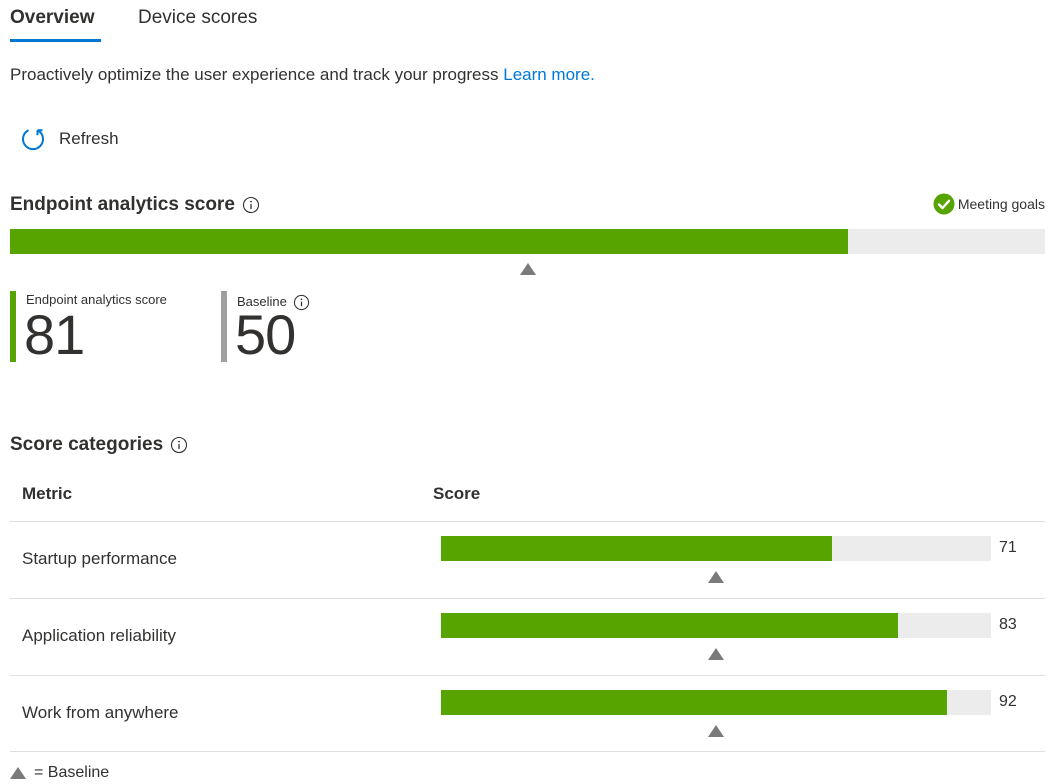 The width and height of the screenshot is (1048, 784). Describe the element at coordinates (122, 204) in the screenshot. I see `score-title-text: Endpoint analytics score` at that location.